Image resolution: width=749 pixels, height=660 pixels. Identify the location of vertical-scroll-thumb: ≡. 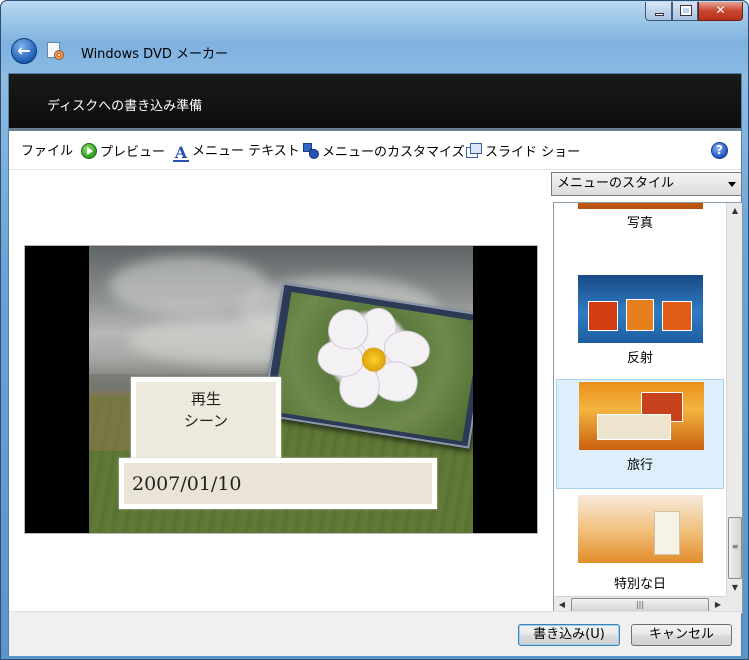
(735, 548).